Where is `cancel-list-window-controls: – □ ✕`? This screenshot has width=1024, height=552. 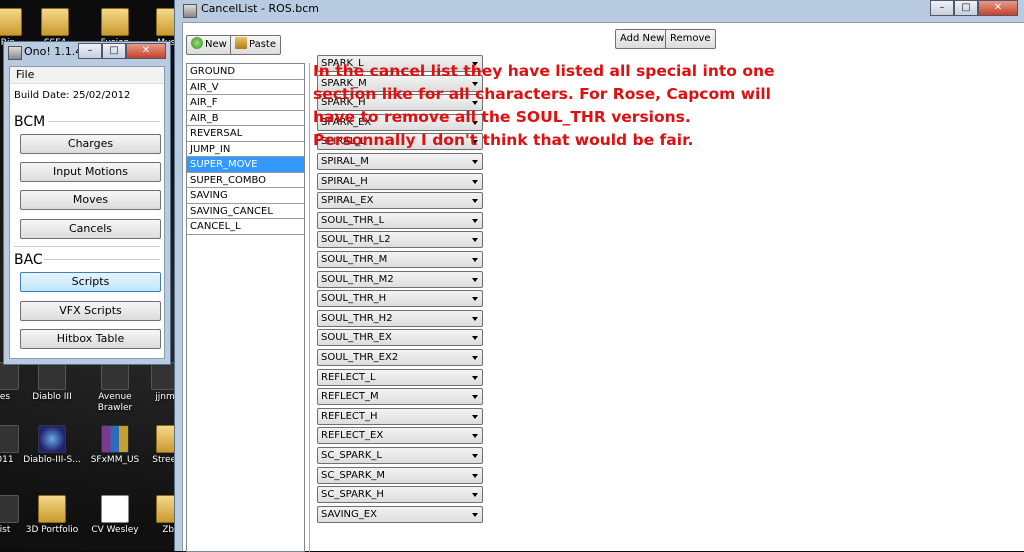
cancel-list-window-controls: – □ ✕ is located at coordinates (974, 8).